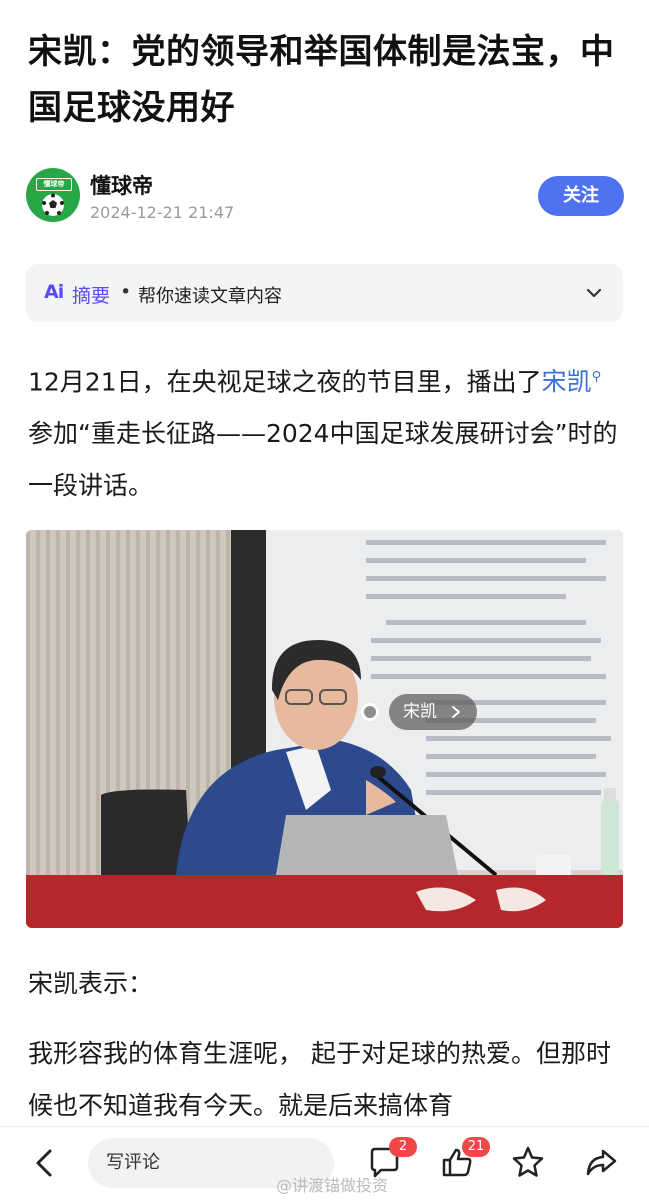 This screenshot has height=1200, width=649. What do you see at coordinates (594, 293) in the screenshot?
I see `chevron-down-icon` at bounding box center [594, 293].